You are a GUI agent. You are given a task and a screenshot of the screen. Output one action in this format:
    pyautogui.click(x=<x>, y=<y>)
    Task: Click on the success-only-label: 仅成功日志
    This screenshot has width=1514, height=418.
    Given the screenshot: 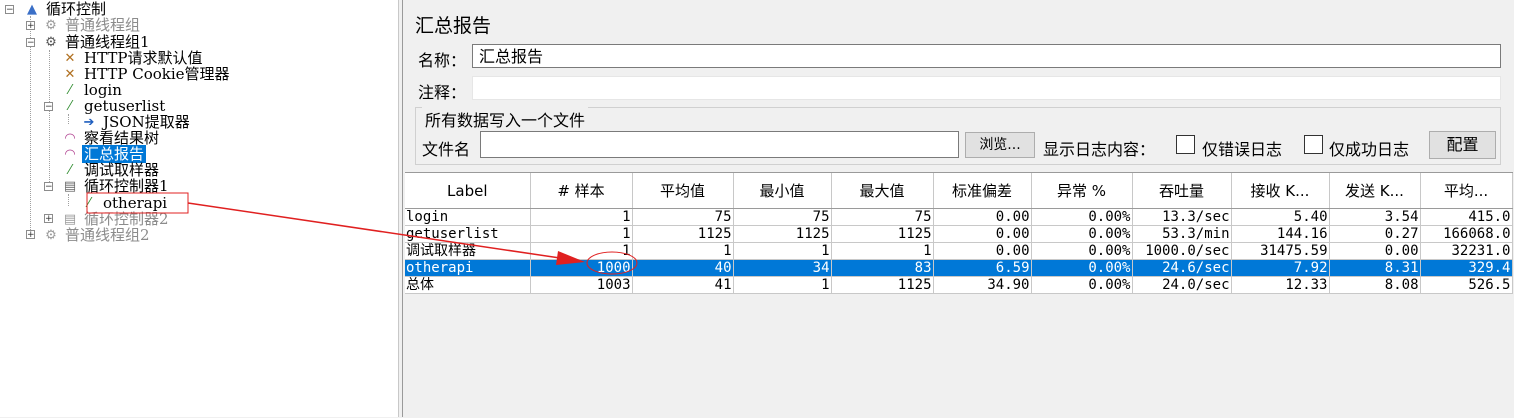 What is the action you would take?
    pyautogui.click(x=1369, y=149)
    